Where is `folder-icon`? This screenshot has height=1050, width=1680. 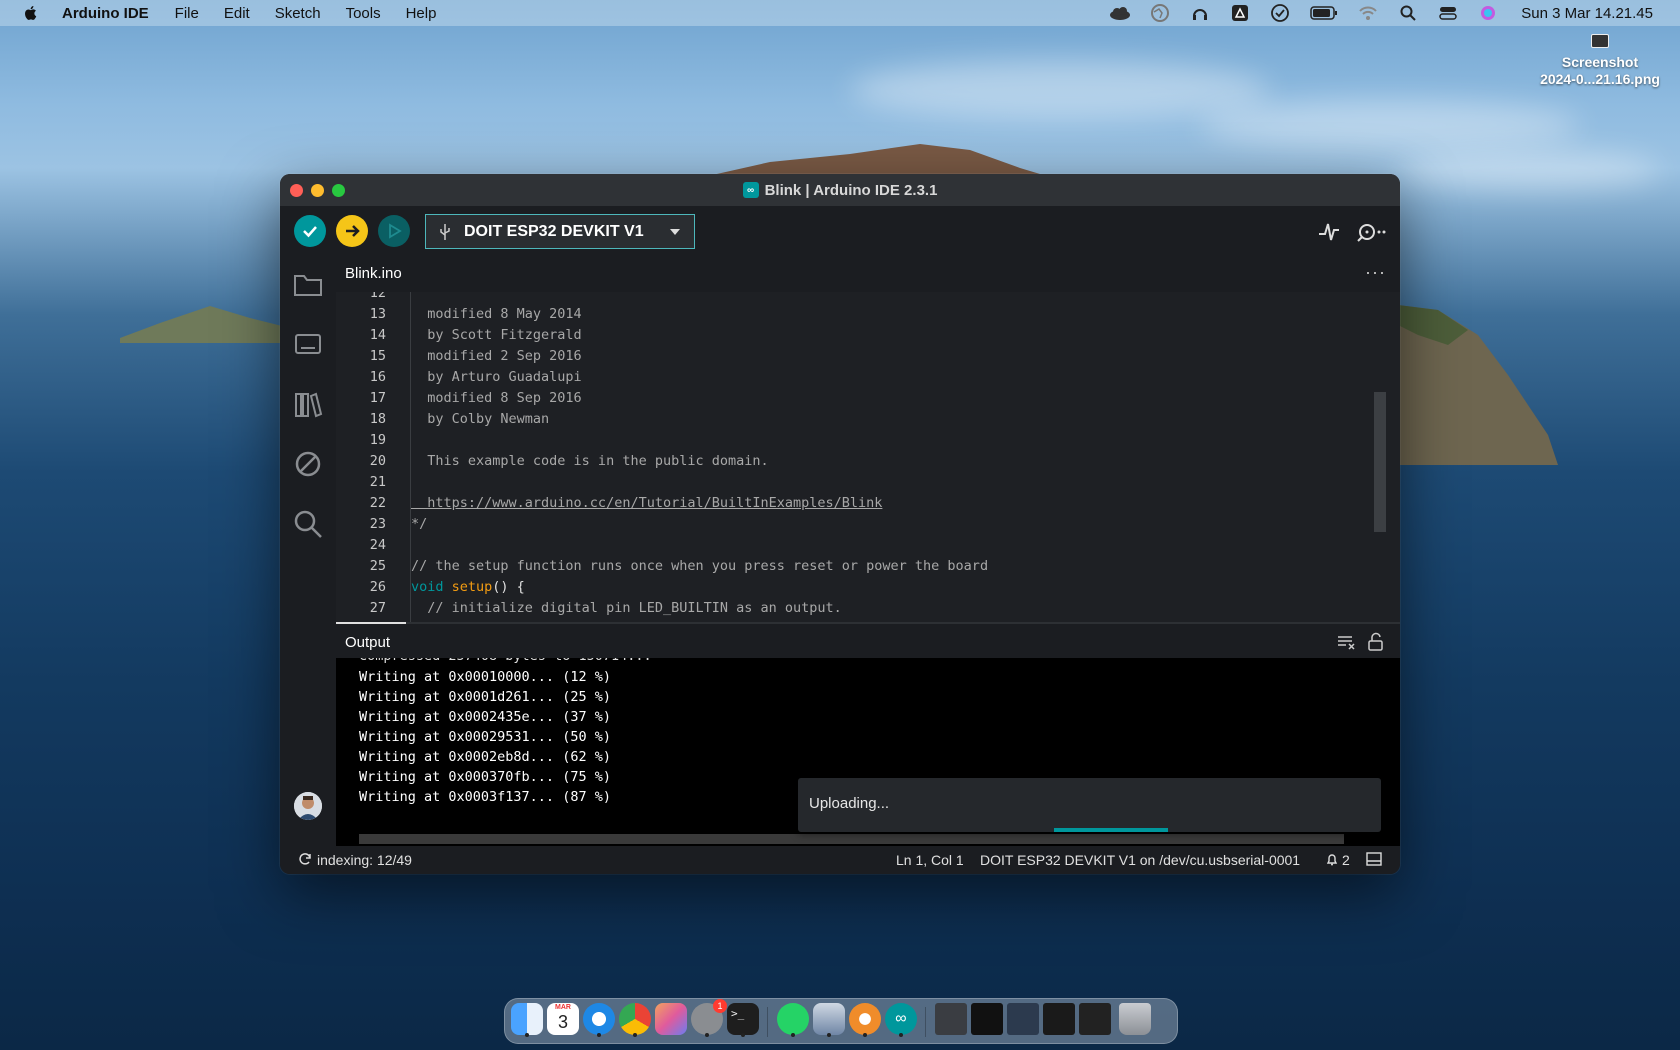
folder-icon is located at coordinates (308, 285).